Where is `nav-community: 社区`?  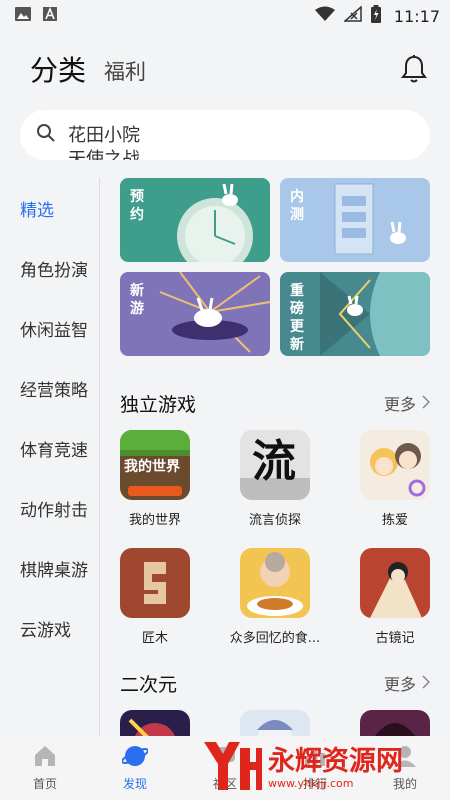 nav-community: 社区 is located at coordinates (225, 768).